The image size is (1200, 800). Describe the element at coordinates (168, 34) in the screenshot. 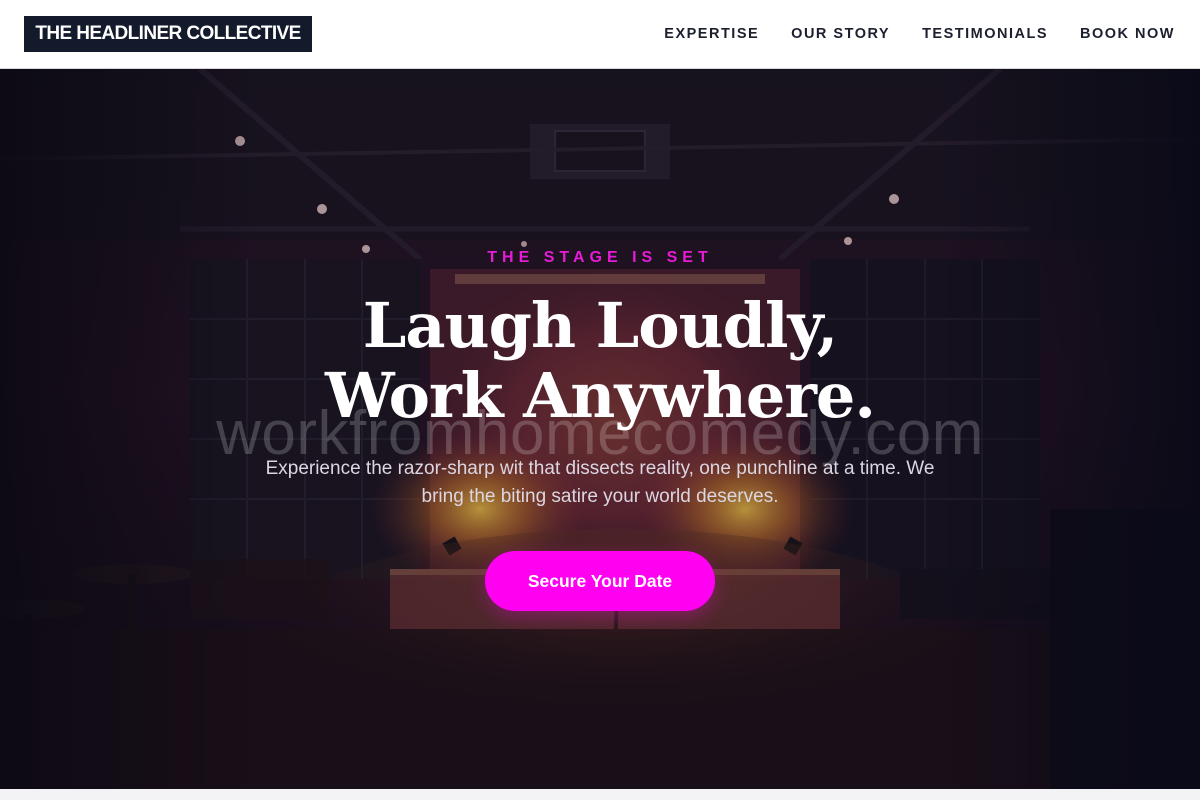

I see `brand-logo: THE HEADLINER COLLECTIVE` at that location.